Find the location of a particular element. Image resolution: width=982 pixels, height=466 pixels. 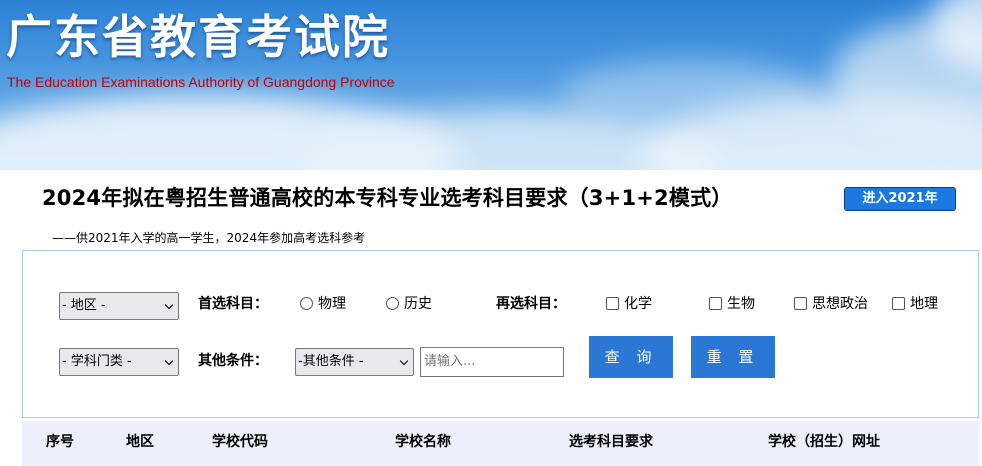

other-condition-label: 其他条件： is located at coordinates (233, 361).